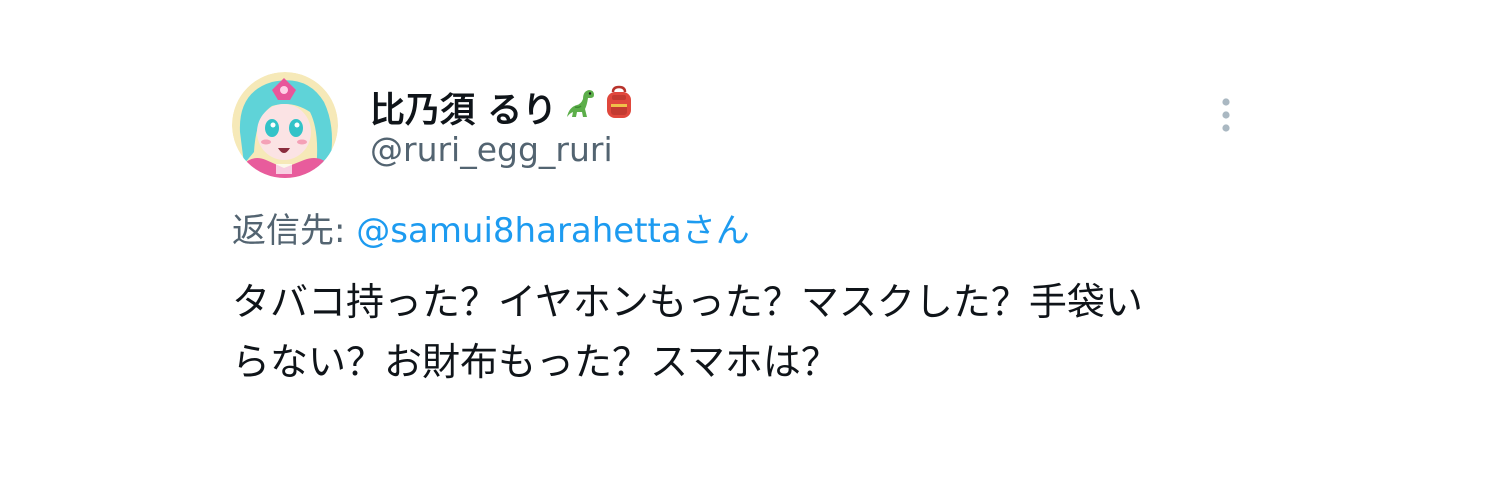 The width and height of the screenshot is (1500, 500). I want to click on reply-target-link: @samui8harahettaさん, so click(552, 231).